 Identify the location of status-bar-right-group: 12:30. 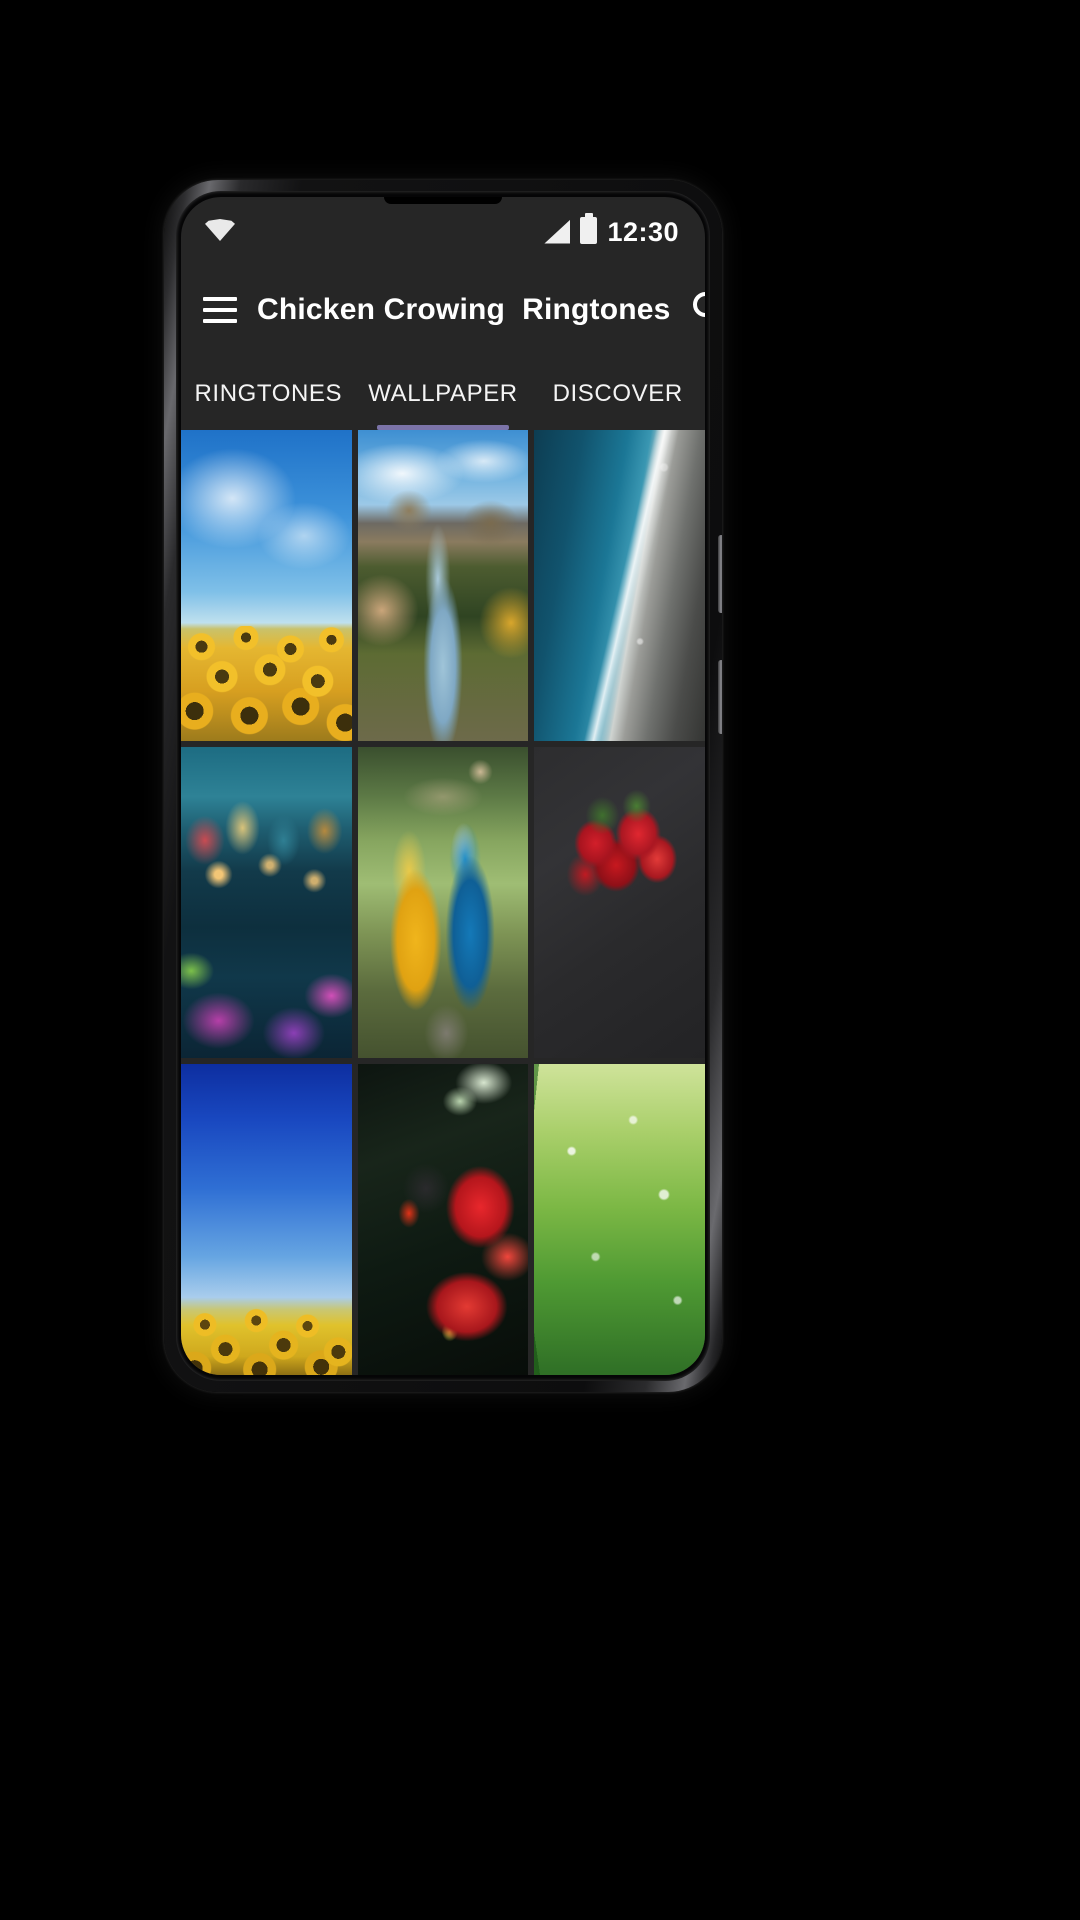
(611, 231).